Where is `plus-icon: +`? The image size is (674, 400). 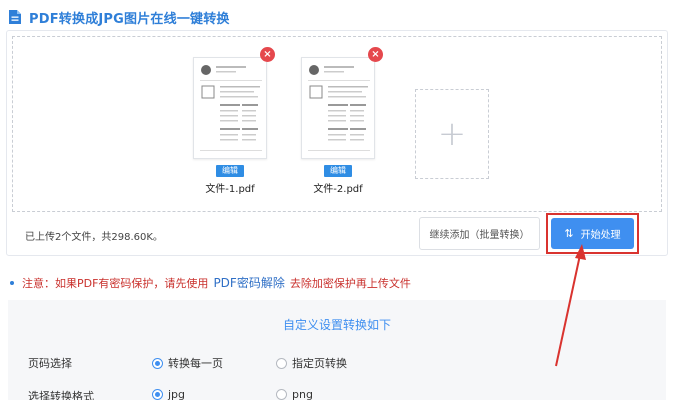
plus-icon: + is located at coordinates (452, 134).